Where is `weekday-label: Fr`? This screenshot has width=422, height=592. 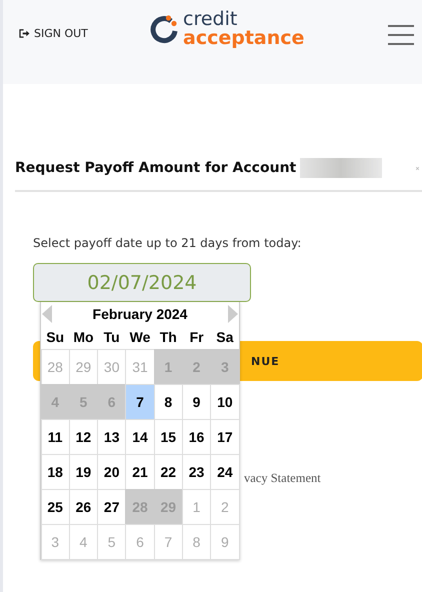 weekday-label: Fr is located at coordinates (196, 337).